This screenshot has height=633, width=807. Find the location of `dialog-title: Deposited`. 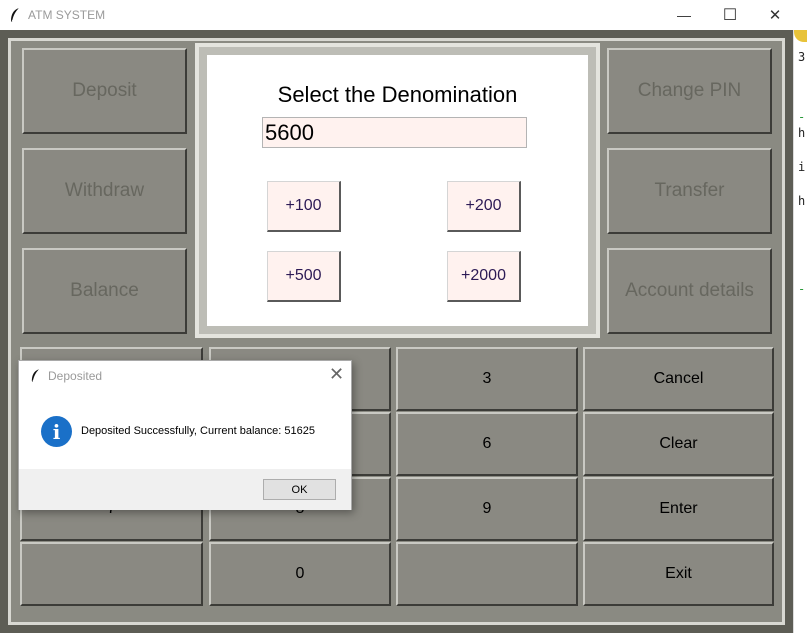

dialog-title: Deposited is located at coordinates (75, 376).